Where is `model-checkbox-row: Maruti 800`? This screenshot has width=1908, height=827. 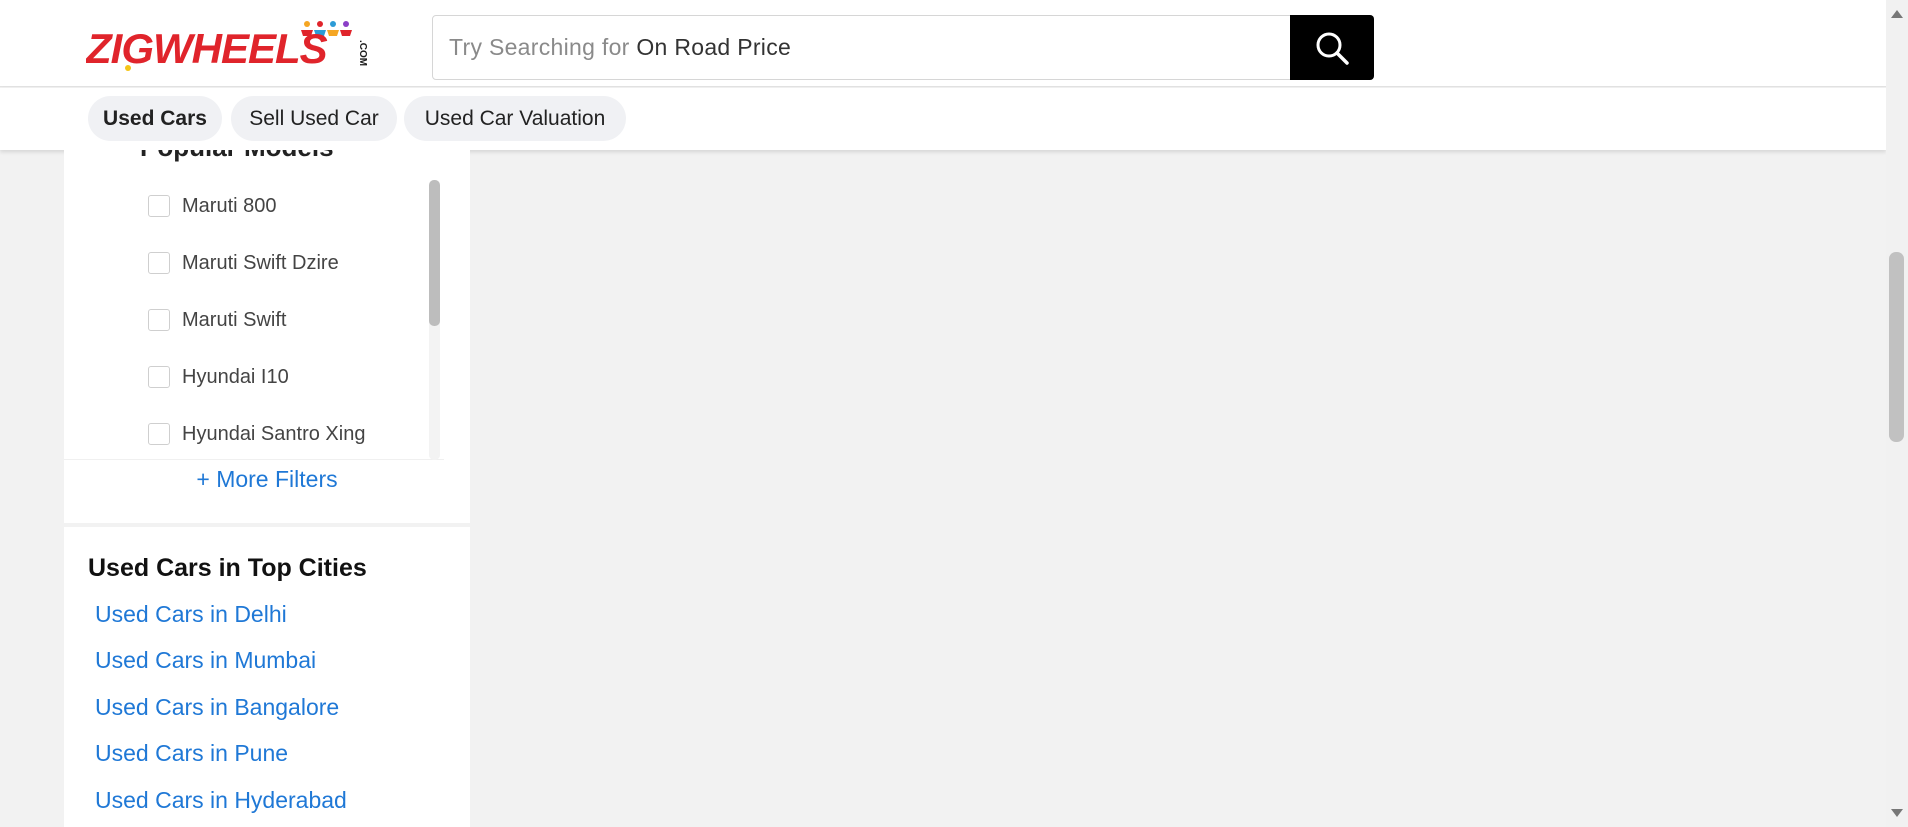
model-checkbox-row: Maruti 800 is located at coordinates (212, 206).